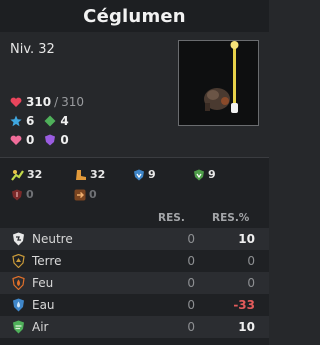 The height and width of the screenshot is (345, 320). I want to click on hp-current: 310, so click(39, 102).